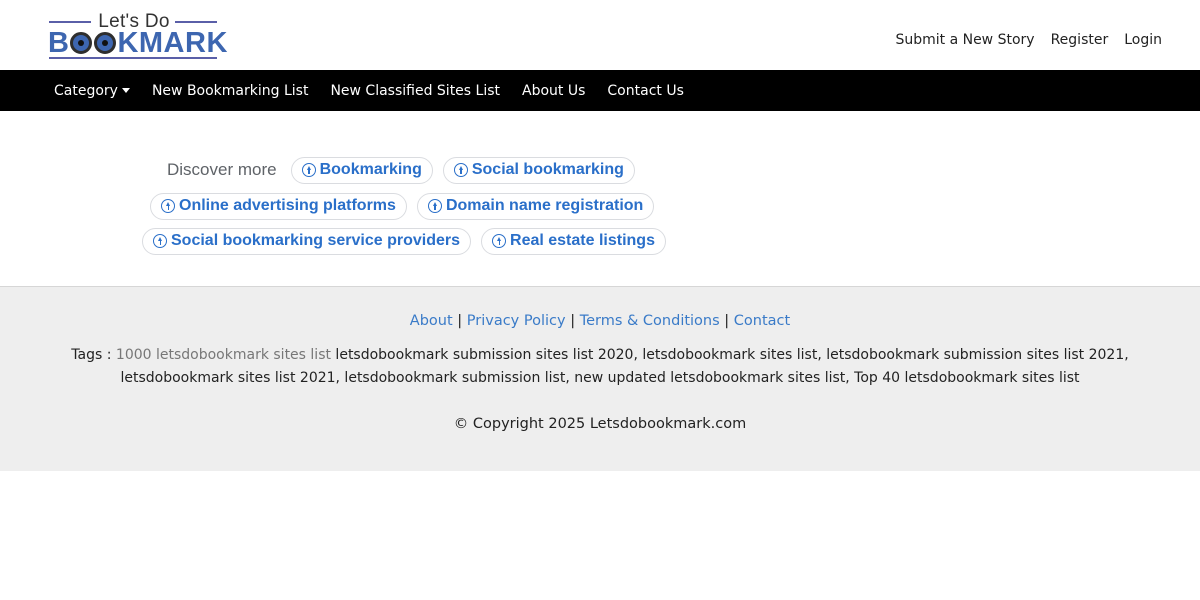 The image size is (1200, 600). I want to click on chip-label: Social bookmarking, so click(547, 169).